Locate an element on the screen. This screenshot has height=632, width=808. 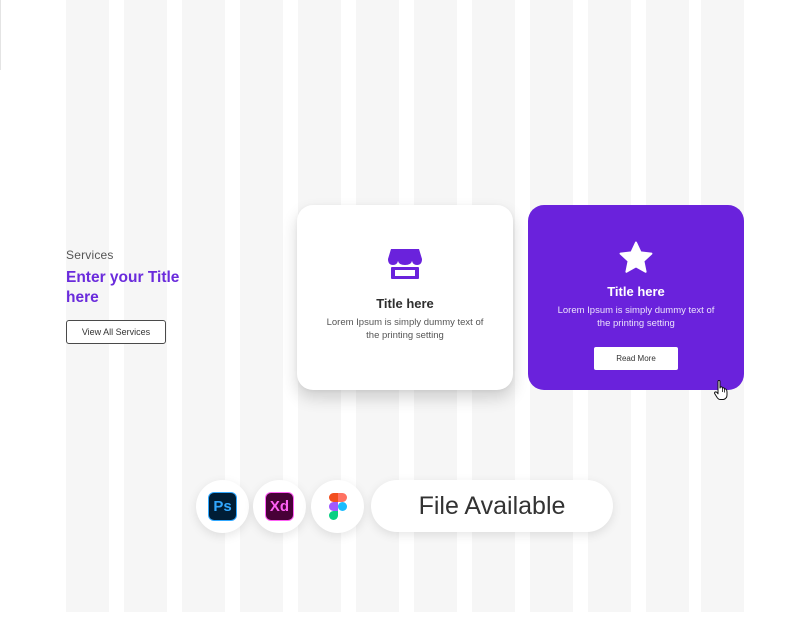
photoshop-badge: Ps is located at coordinates (222, 506).